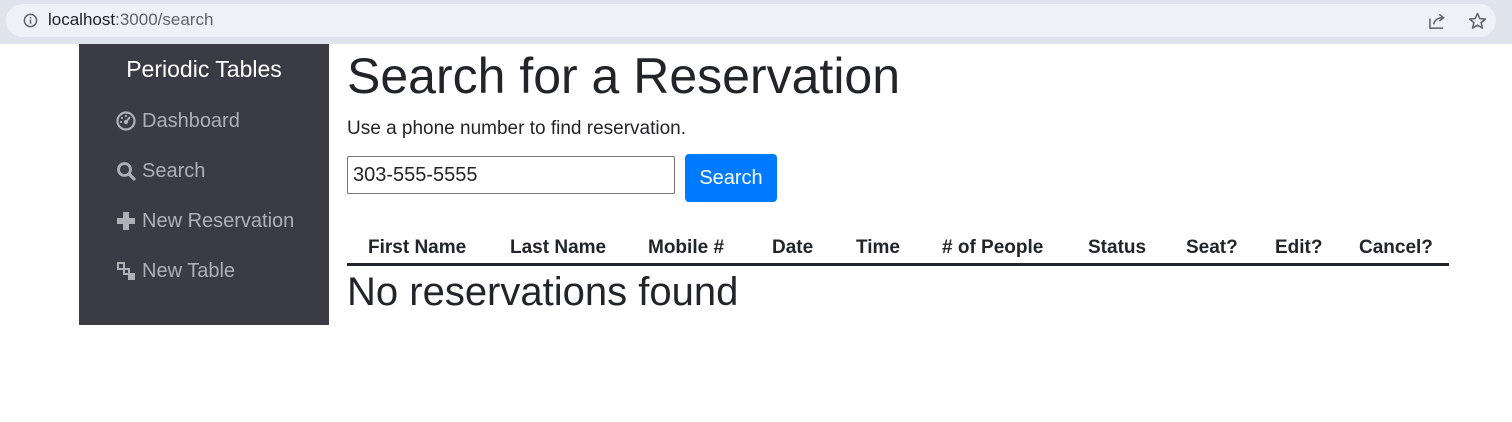 Image resolution: width=1512 pixels, height=422 pixels. I want to click on column-header-edit: Edit?, so click(1299, 247).